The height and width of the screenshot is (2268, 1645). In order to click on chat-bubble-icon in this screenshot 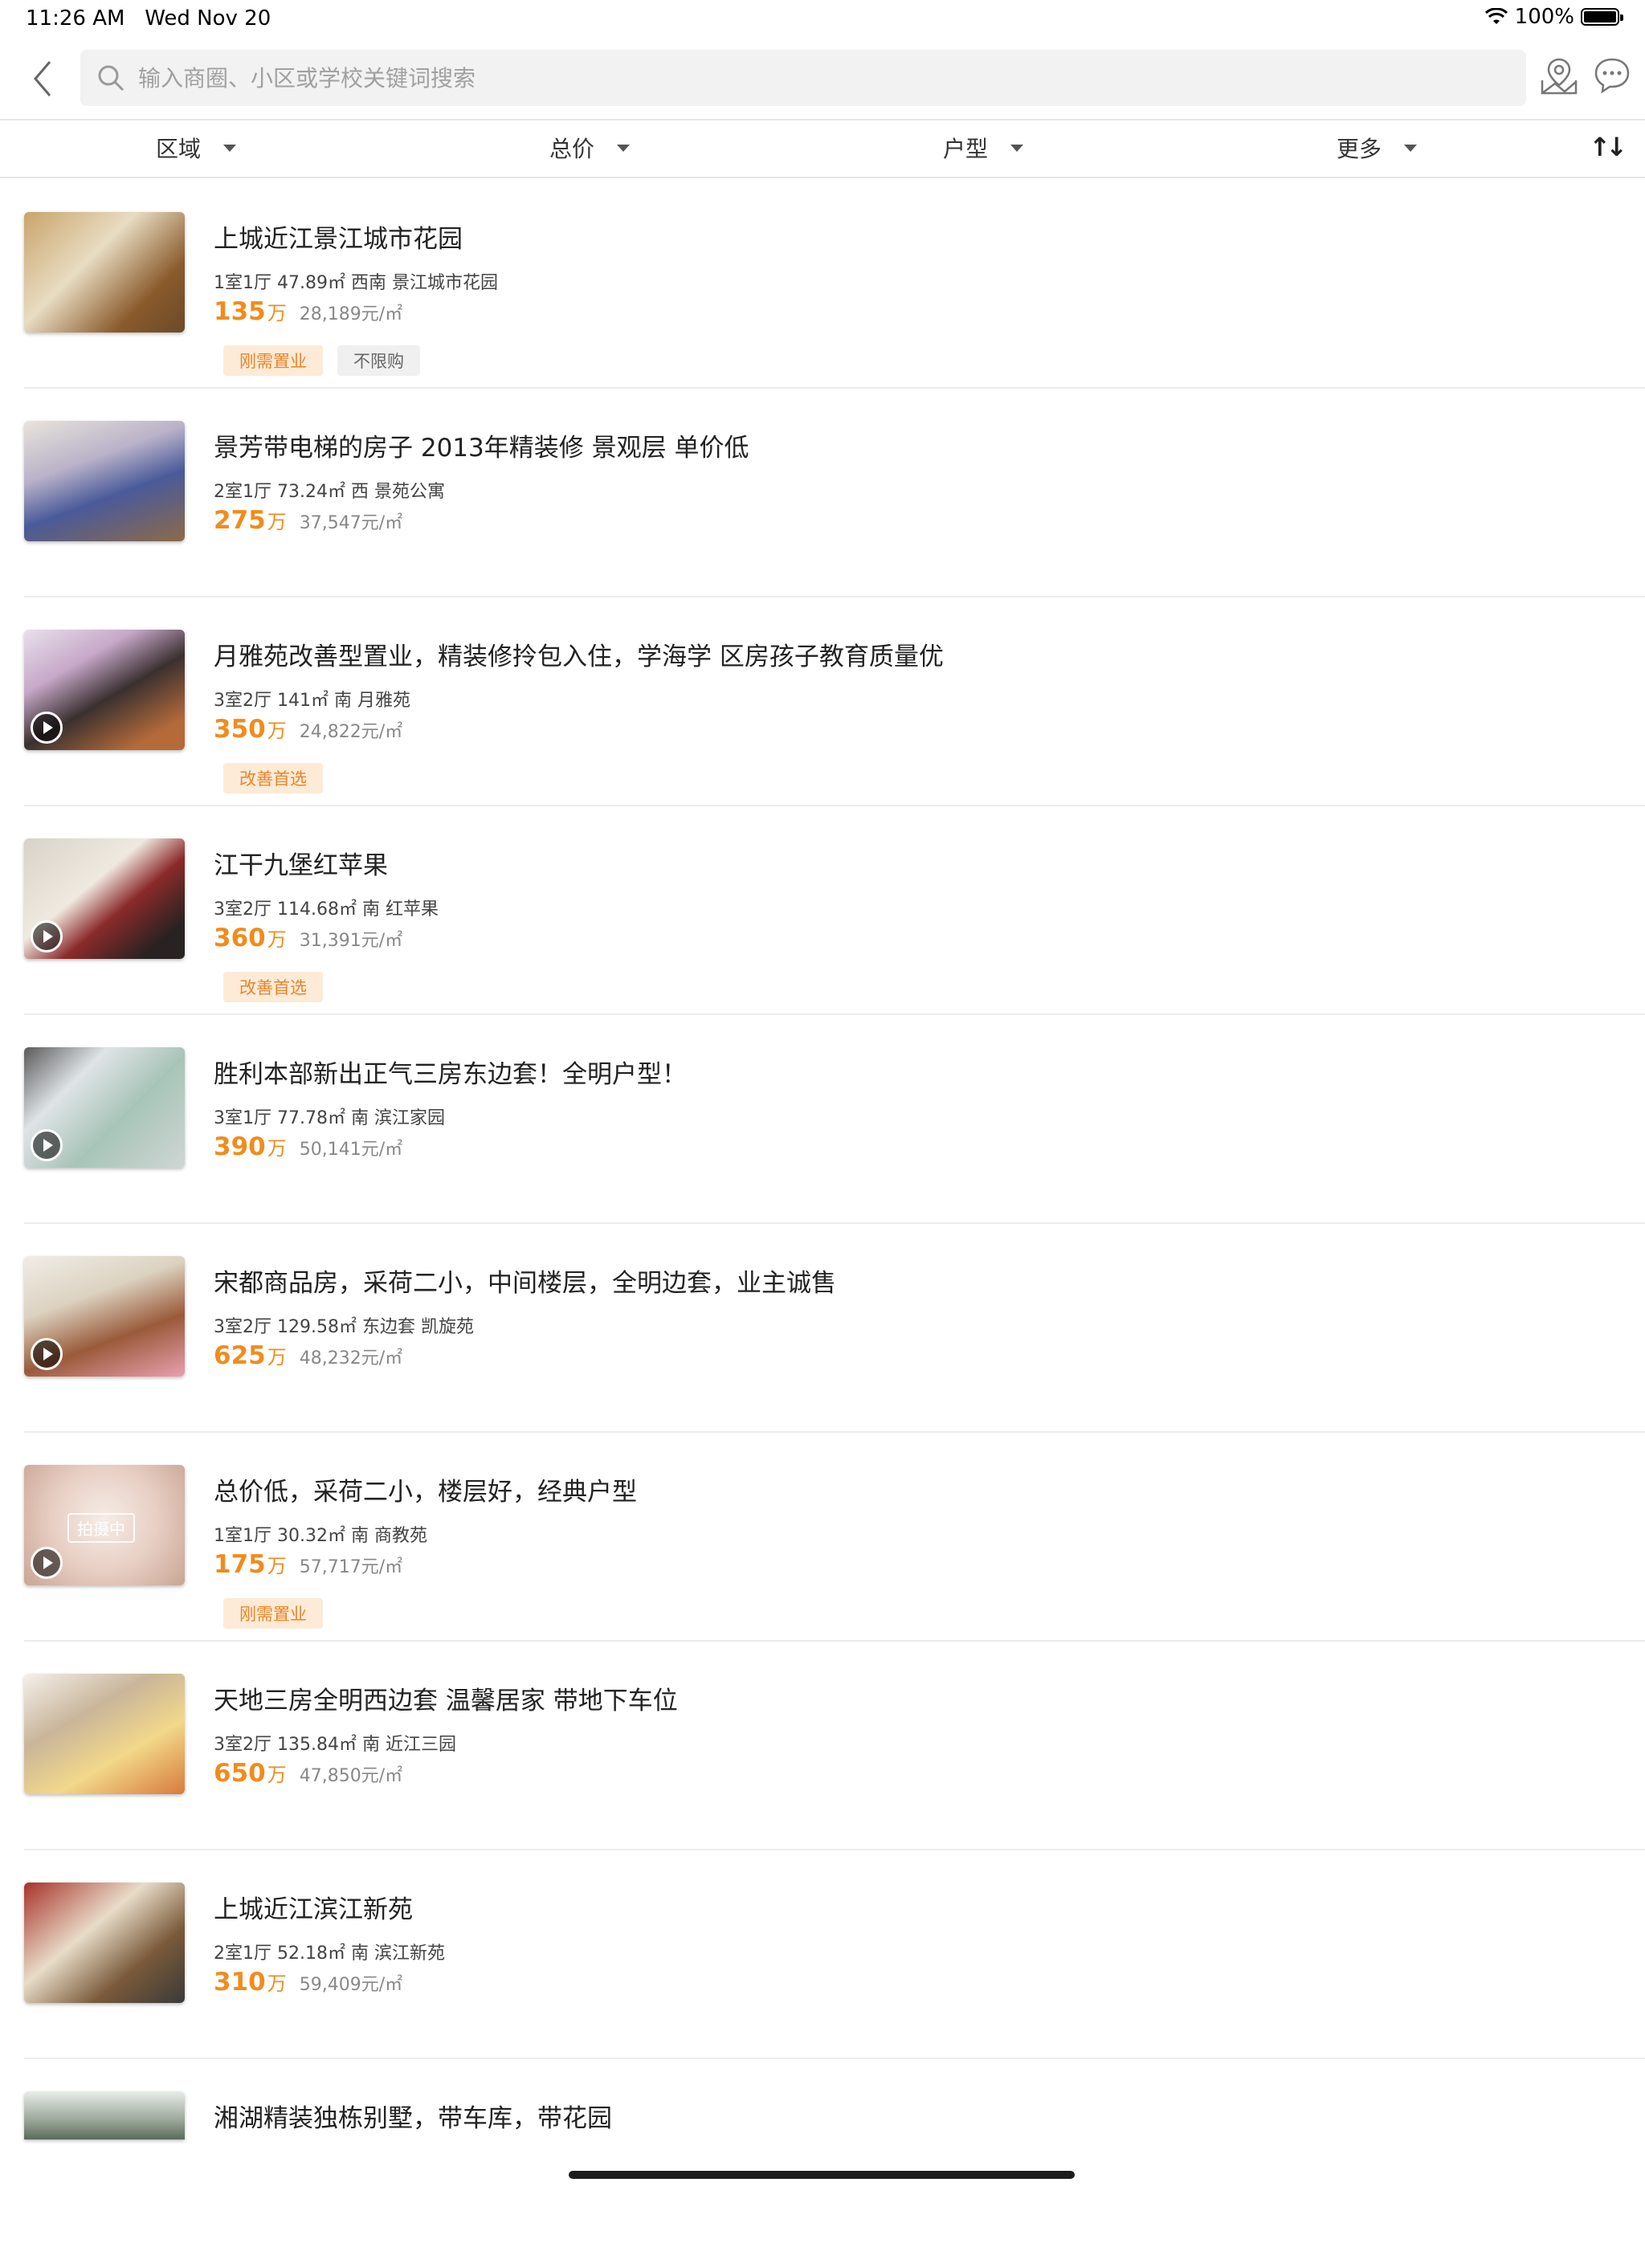, I will do `click(1612, 76)`.